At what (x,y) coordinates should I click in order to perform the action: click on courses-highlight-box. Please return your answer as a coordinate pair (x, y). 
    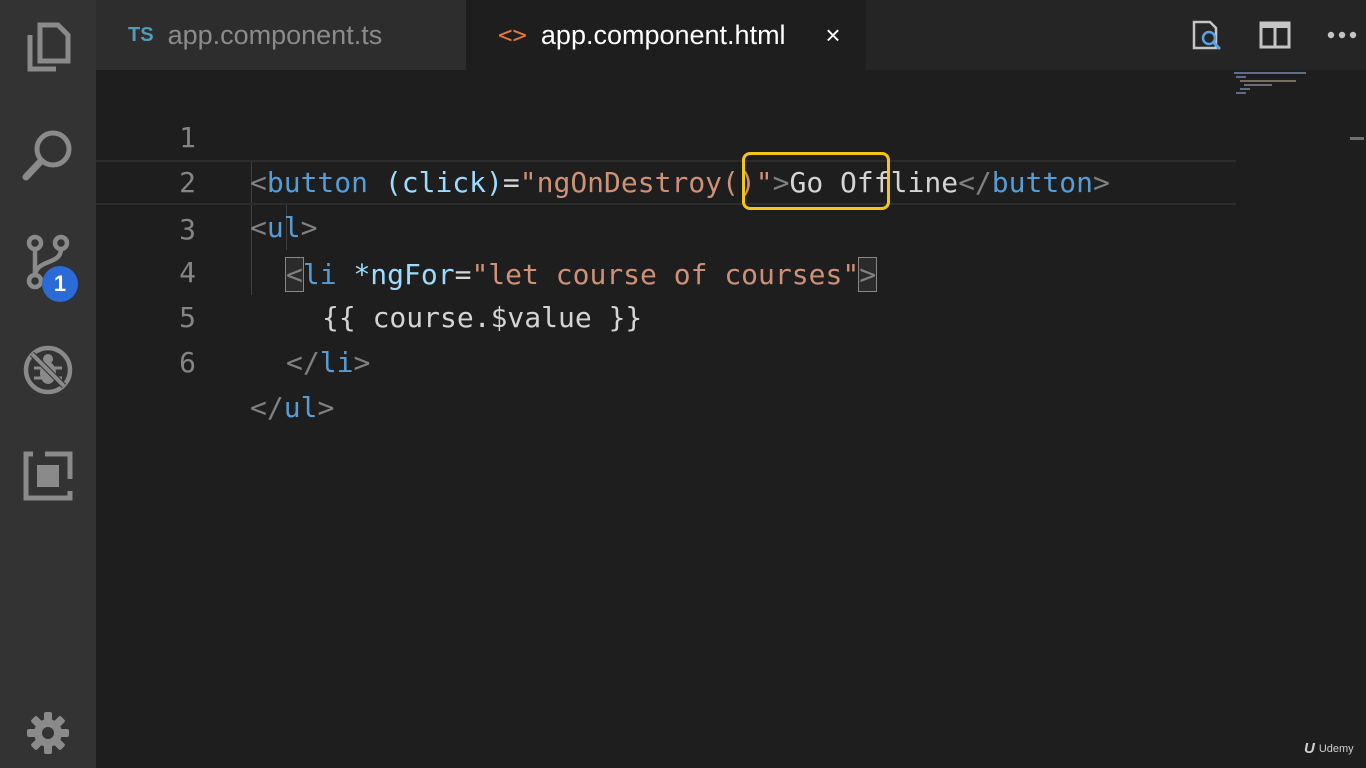
    Looking at the image, I should click on (816, 181).